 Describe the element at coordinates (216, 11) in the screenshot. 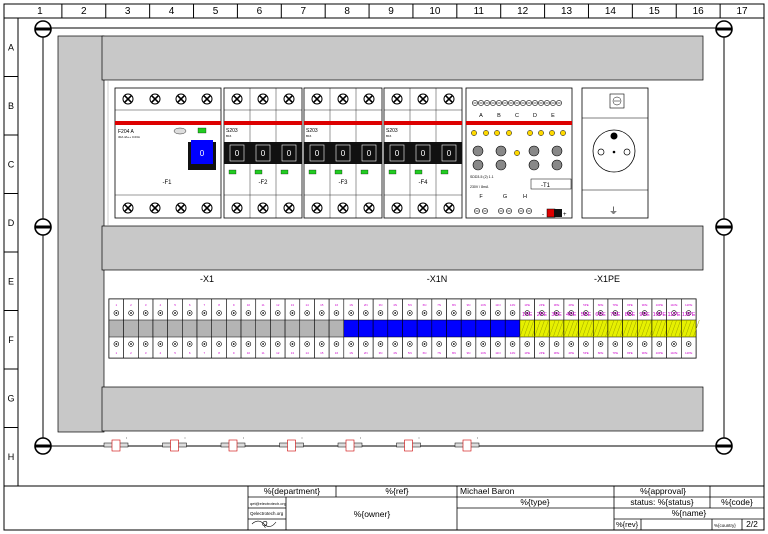

I see `column-number: 5` at that location.